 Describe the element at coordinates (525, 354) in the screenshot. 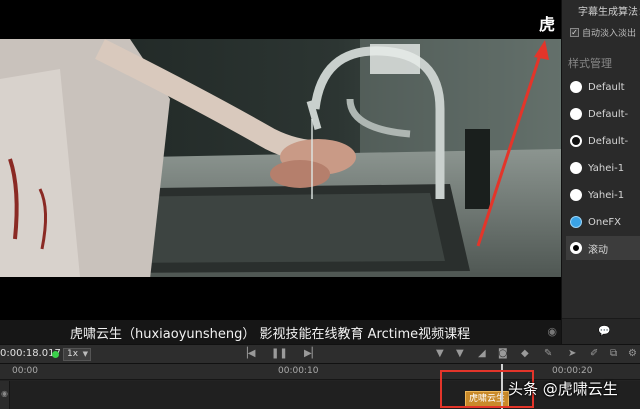

I see `bookmark-icon: ◆` at that location.